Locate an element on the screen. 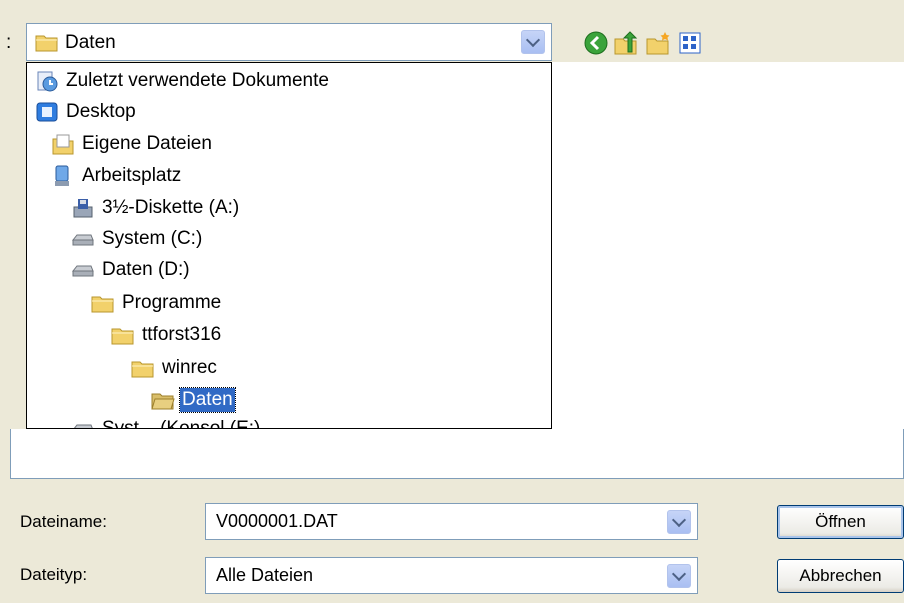 The image size is (904, 603). up-folder-icon is located at coordinates (626, 43).